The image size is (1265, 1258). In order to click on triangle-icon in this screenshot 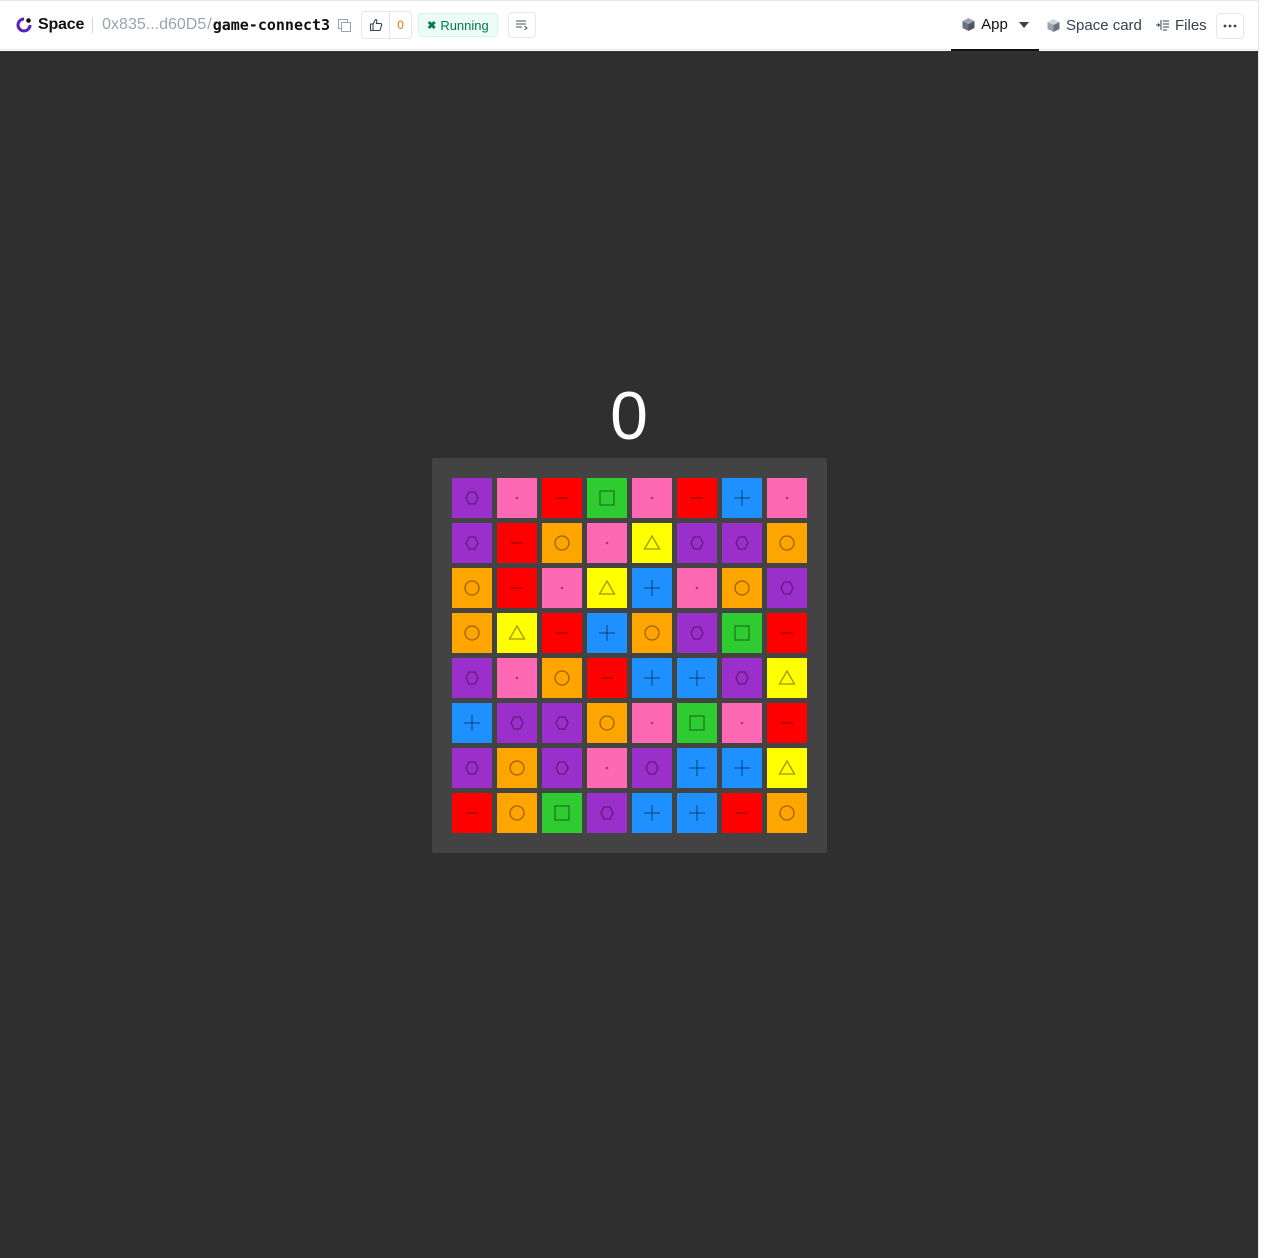, I will do `click(607, 587)`.